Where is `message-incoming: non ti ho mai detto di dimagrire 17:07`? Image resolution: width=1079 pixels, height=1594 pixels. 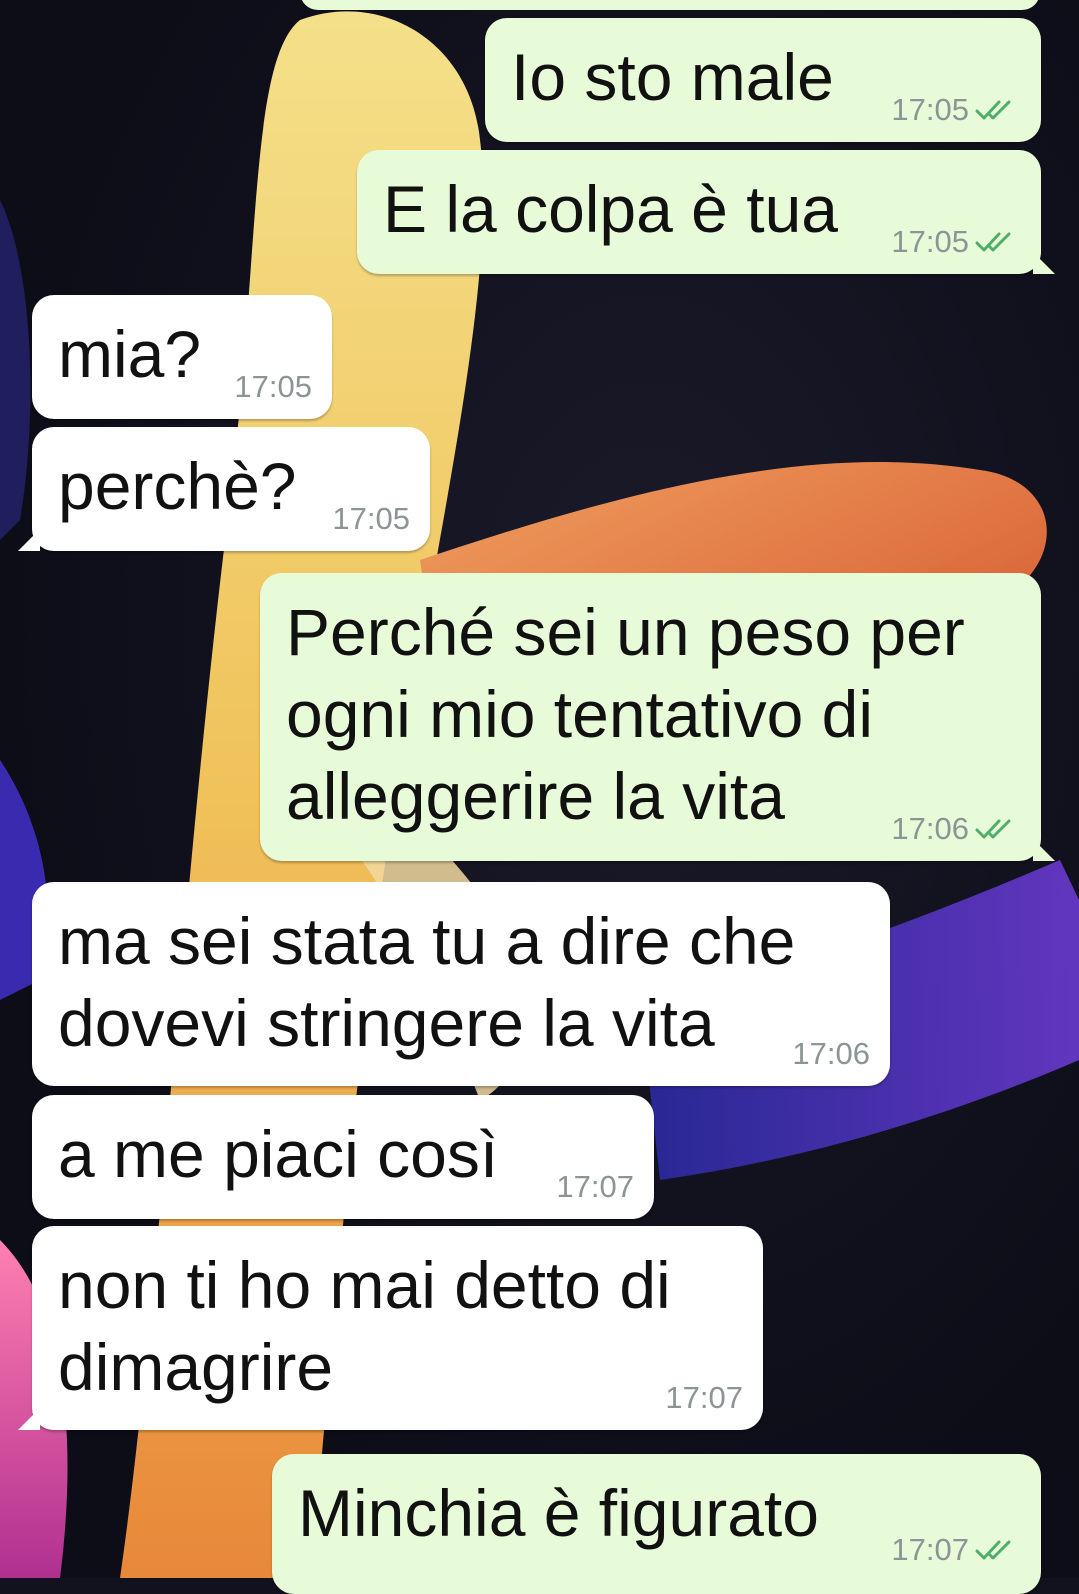
message-incoming: non ti ho mai detto di dimagrire 17:07 is located at coordinates (390, 1328).